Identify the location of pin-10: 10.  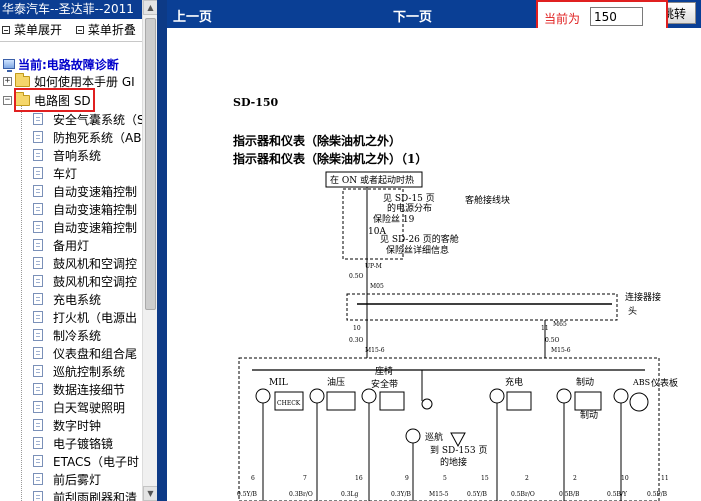
(357, 328).